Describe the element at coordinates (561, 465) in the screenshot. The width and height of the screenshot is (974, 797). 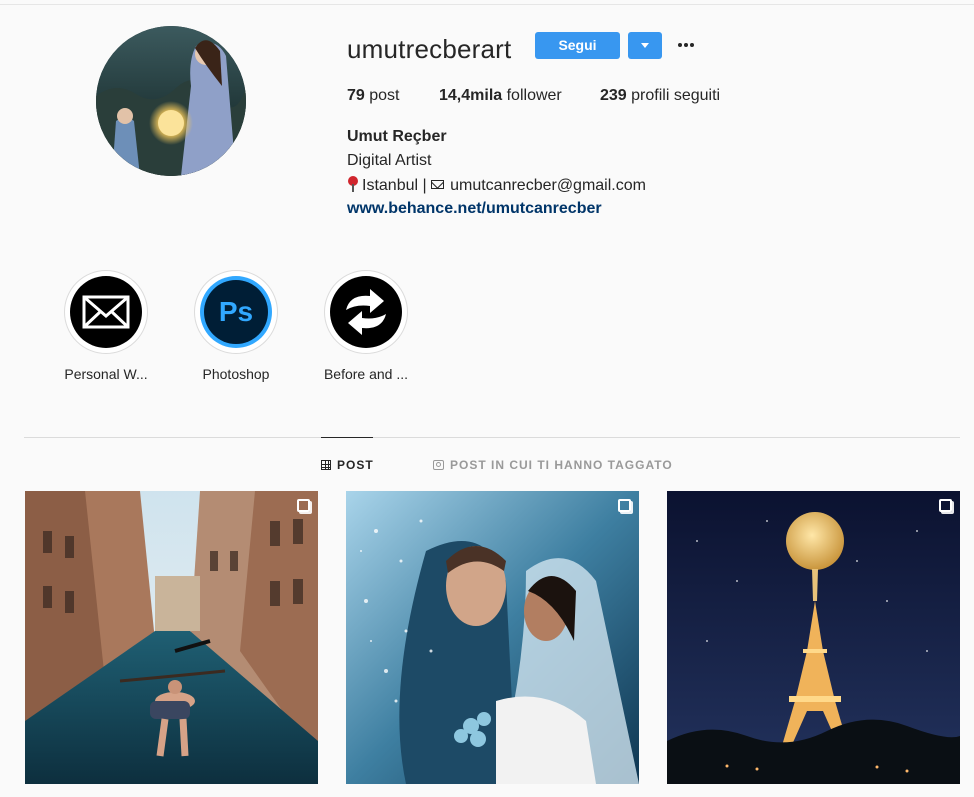
I see `tab-tagged-label: POST IN CUI TI HANNO TAGGATO` at that location.